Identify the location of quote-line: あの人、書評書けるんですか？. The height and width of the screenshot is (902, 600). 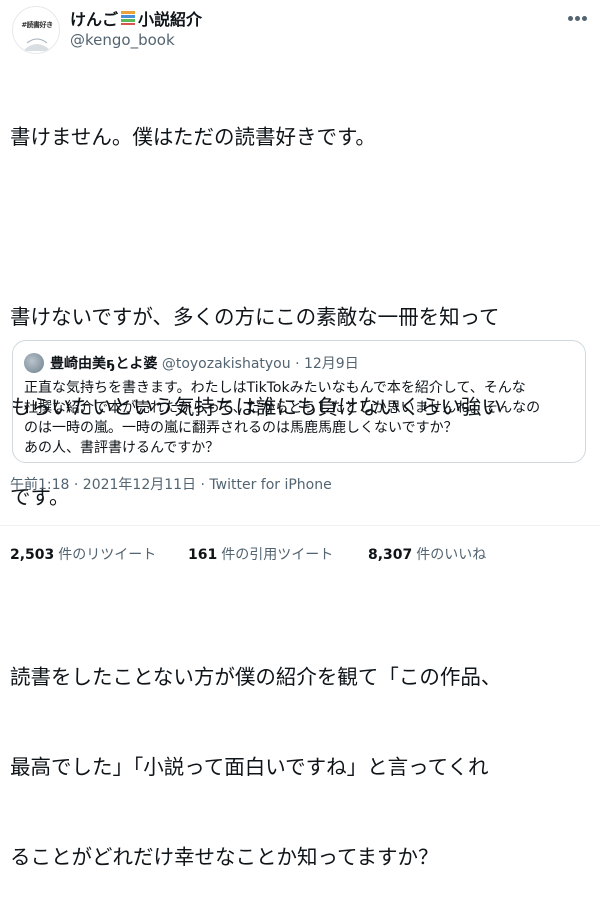
(122, 448).